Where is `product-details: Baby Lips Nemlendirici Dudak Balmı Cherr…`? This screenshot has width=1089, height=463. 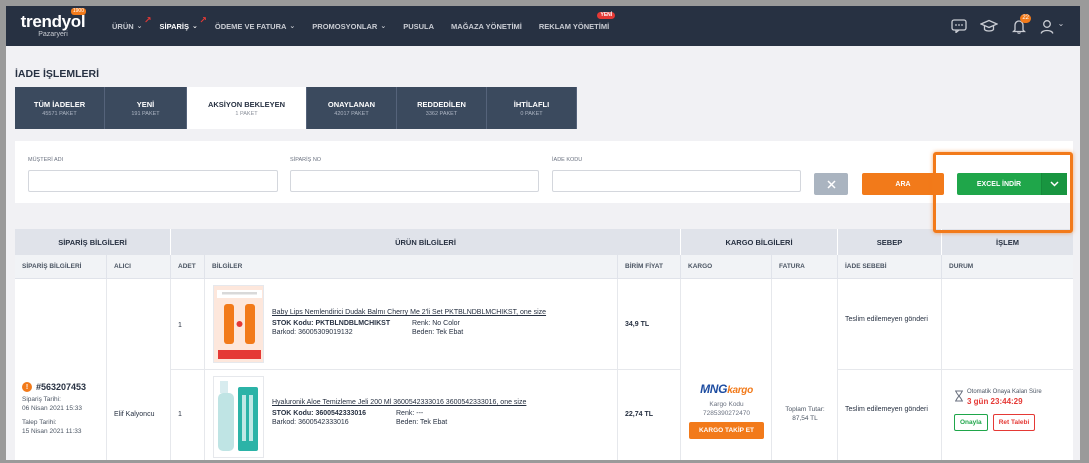
product-details: Baby Lips Nemlendirici Dudak Balmı Cherr… is located at coordinates (409, 322).